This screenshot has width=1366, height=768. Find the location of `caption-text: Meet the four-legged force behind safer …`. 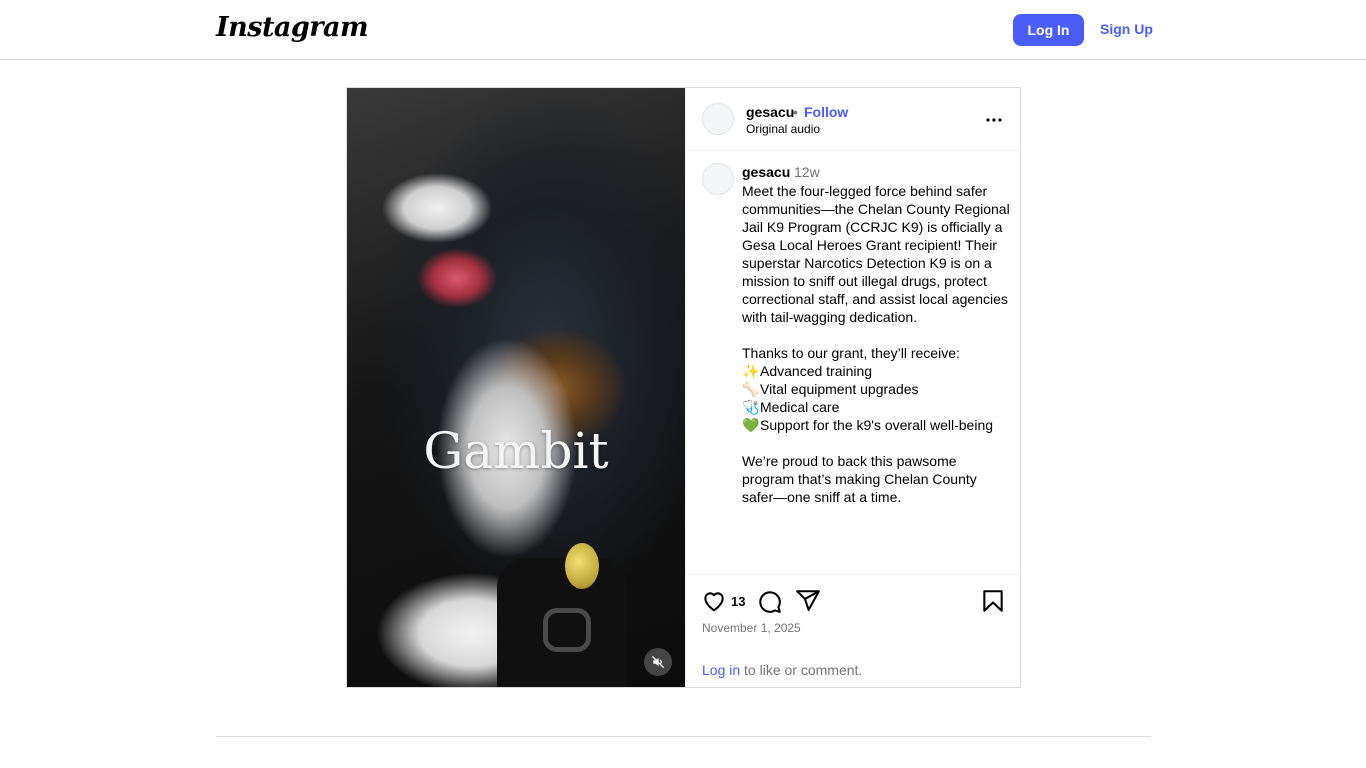

caption-text: Meet the four-legged force behind safer … is located at coordinates (876, 344).